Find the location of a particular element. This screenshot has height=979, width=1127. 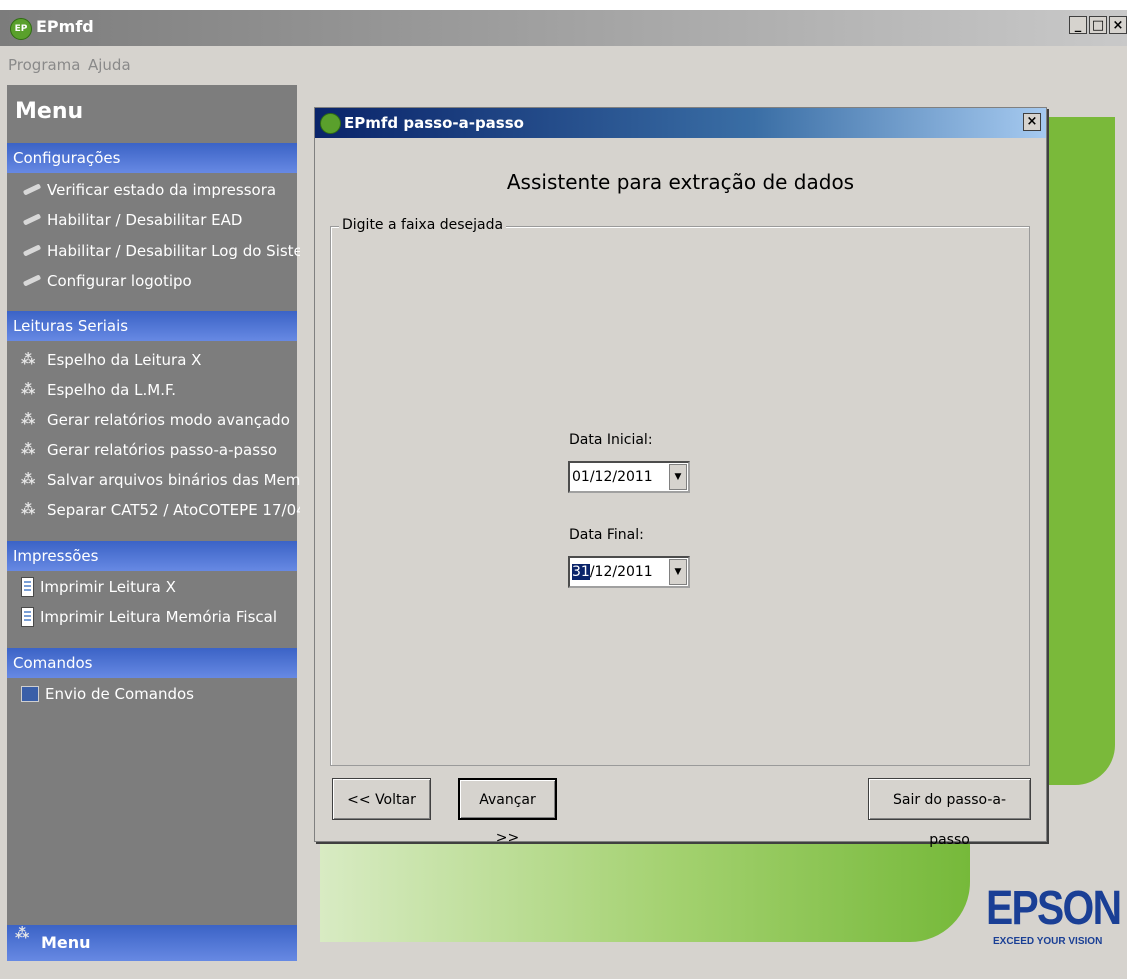

dialog-title: EPmfd passo-a-passo is located at coordinates (434, 123).